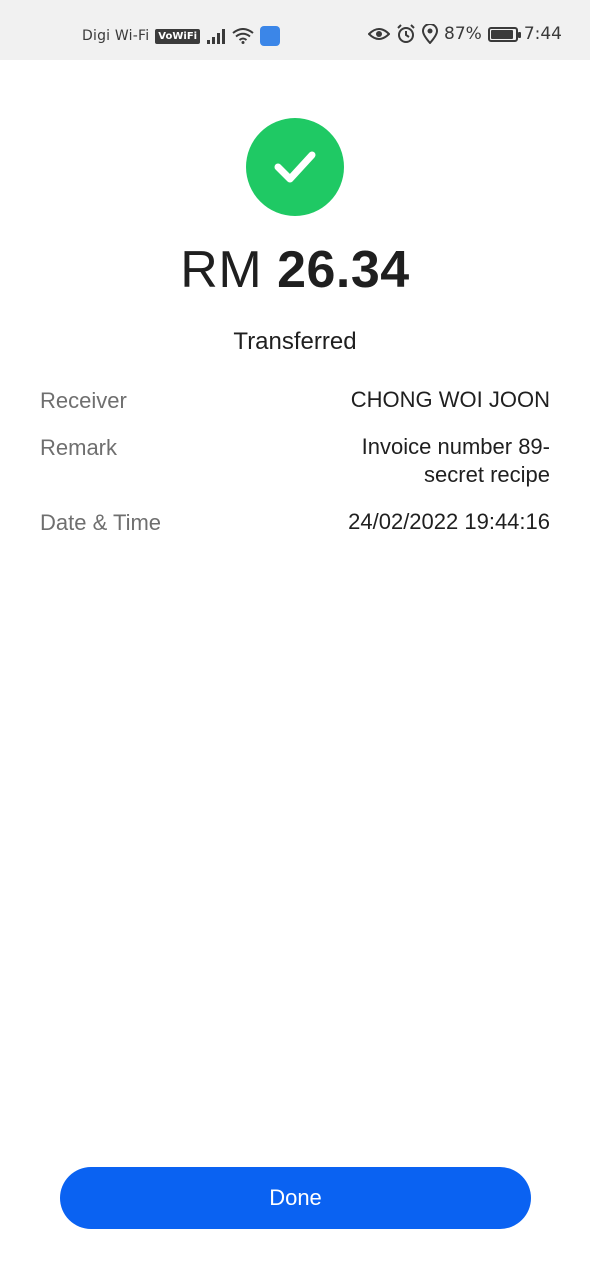  I want to click on battery-percentage: 87%, so click(463, 34).